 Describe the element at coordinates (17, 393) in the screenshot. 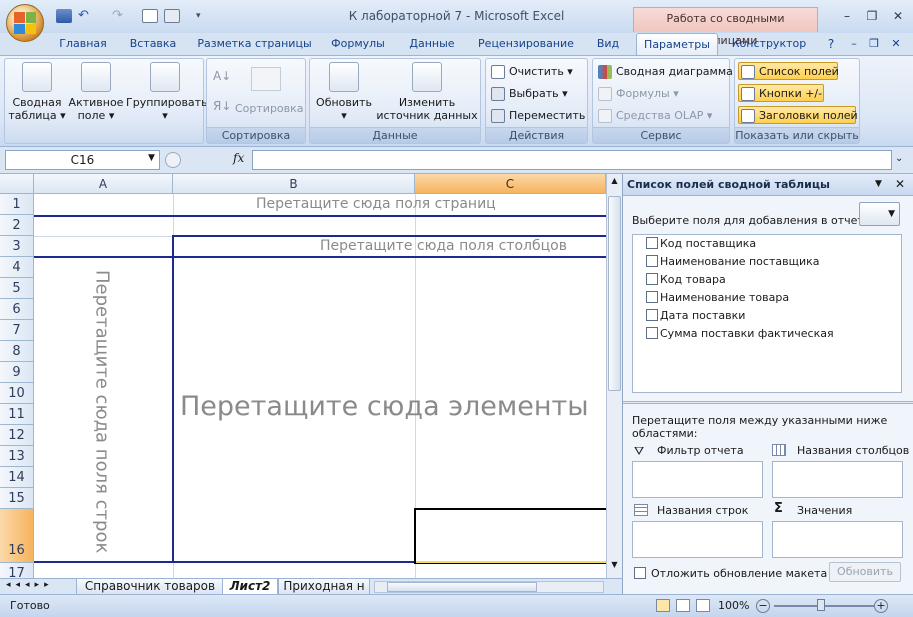

I see `row-header: 10` at that location.